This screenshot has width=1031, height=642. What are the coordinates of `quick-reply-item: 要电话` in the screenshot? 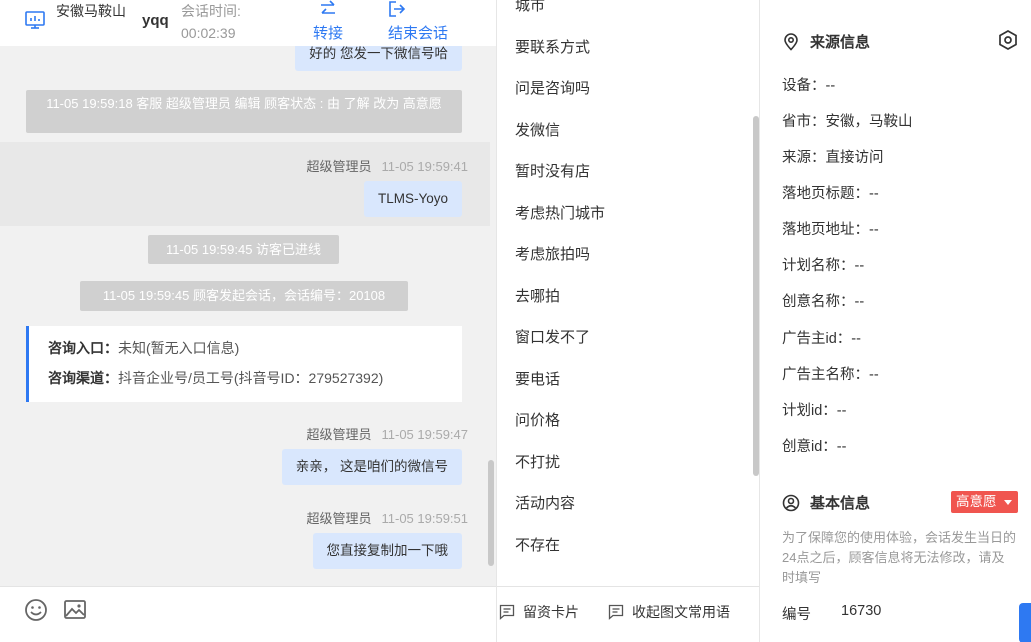 It's located at (537, 380).